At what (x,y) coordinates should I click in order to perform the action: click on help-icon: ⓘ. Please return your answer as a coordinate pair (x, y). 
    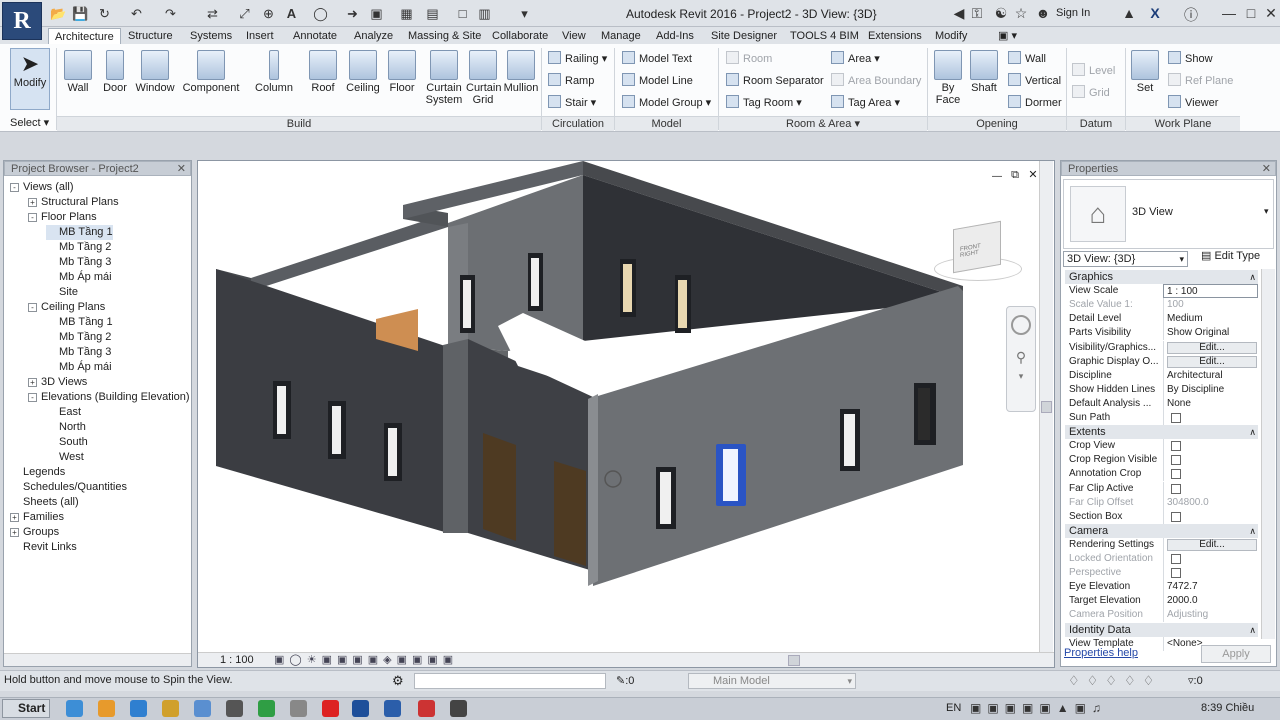
    Looking at the image, I should click on (1191, 15).